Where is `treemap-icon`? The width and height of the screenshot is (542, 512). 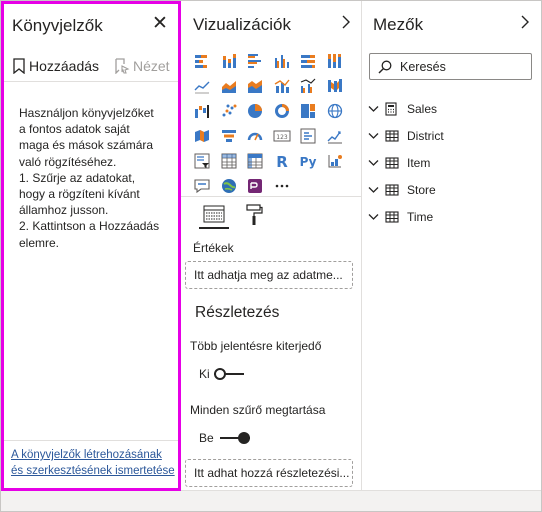 treemap-icon is located at coordinates (308, 110).